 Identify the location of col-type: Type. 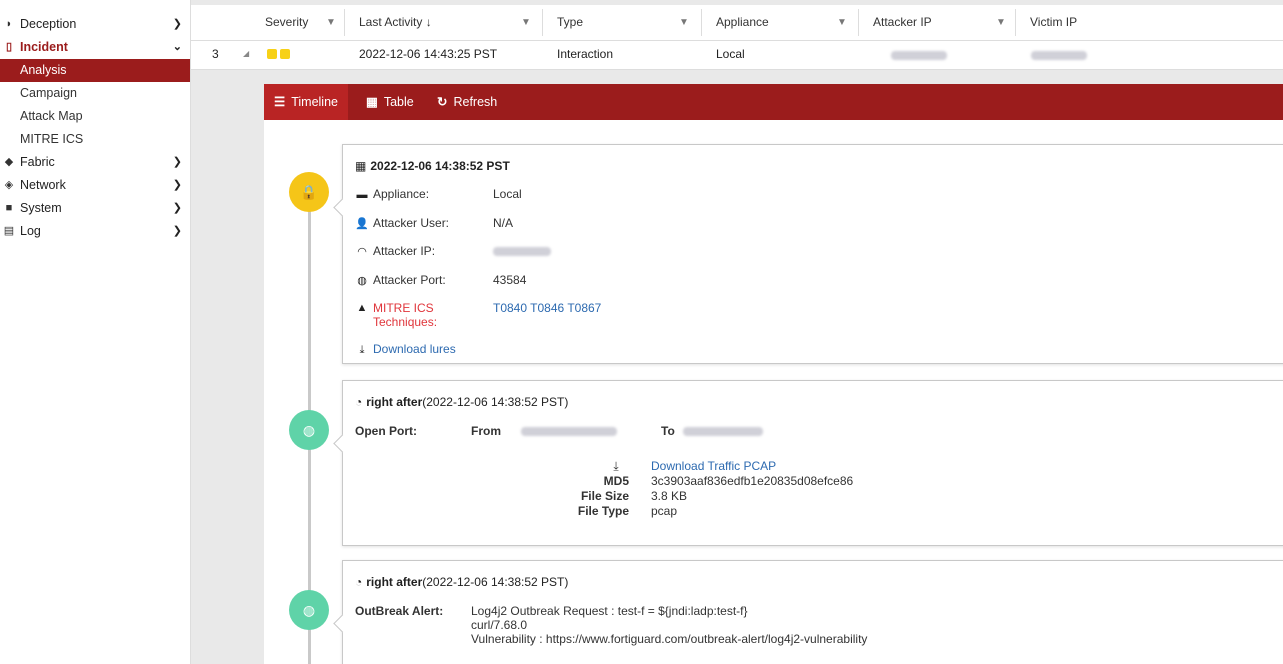
(570, 22).